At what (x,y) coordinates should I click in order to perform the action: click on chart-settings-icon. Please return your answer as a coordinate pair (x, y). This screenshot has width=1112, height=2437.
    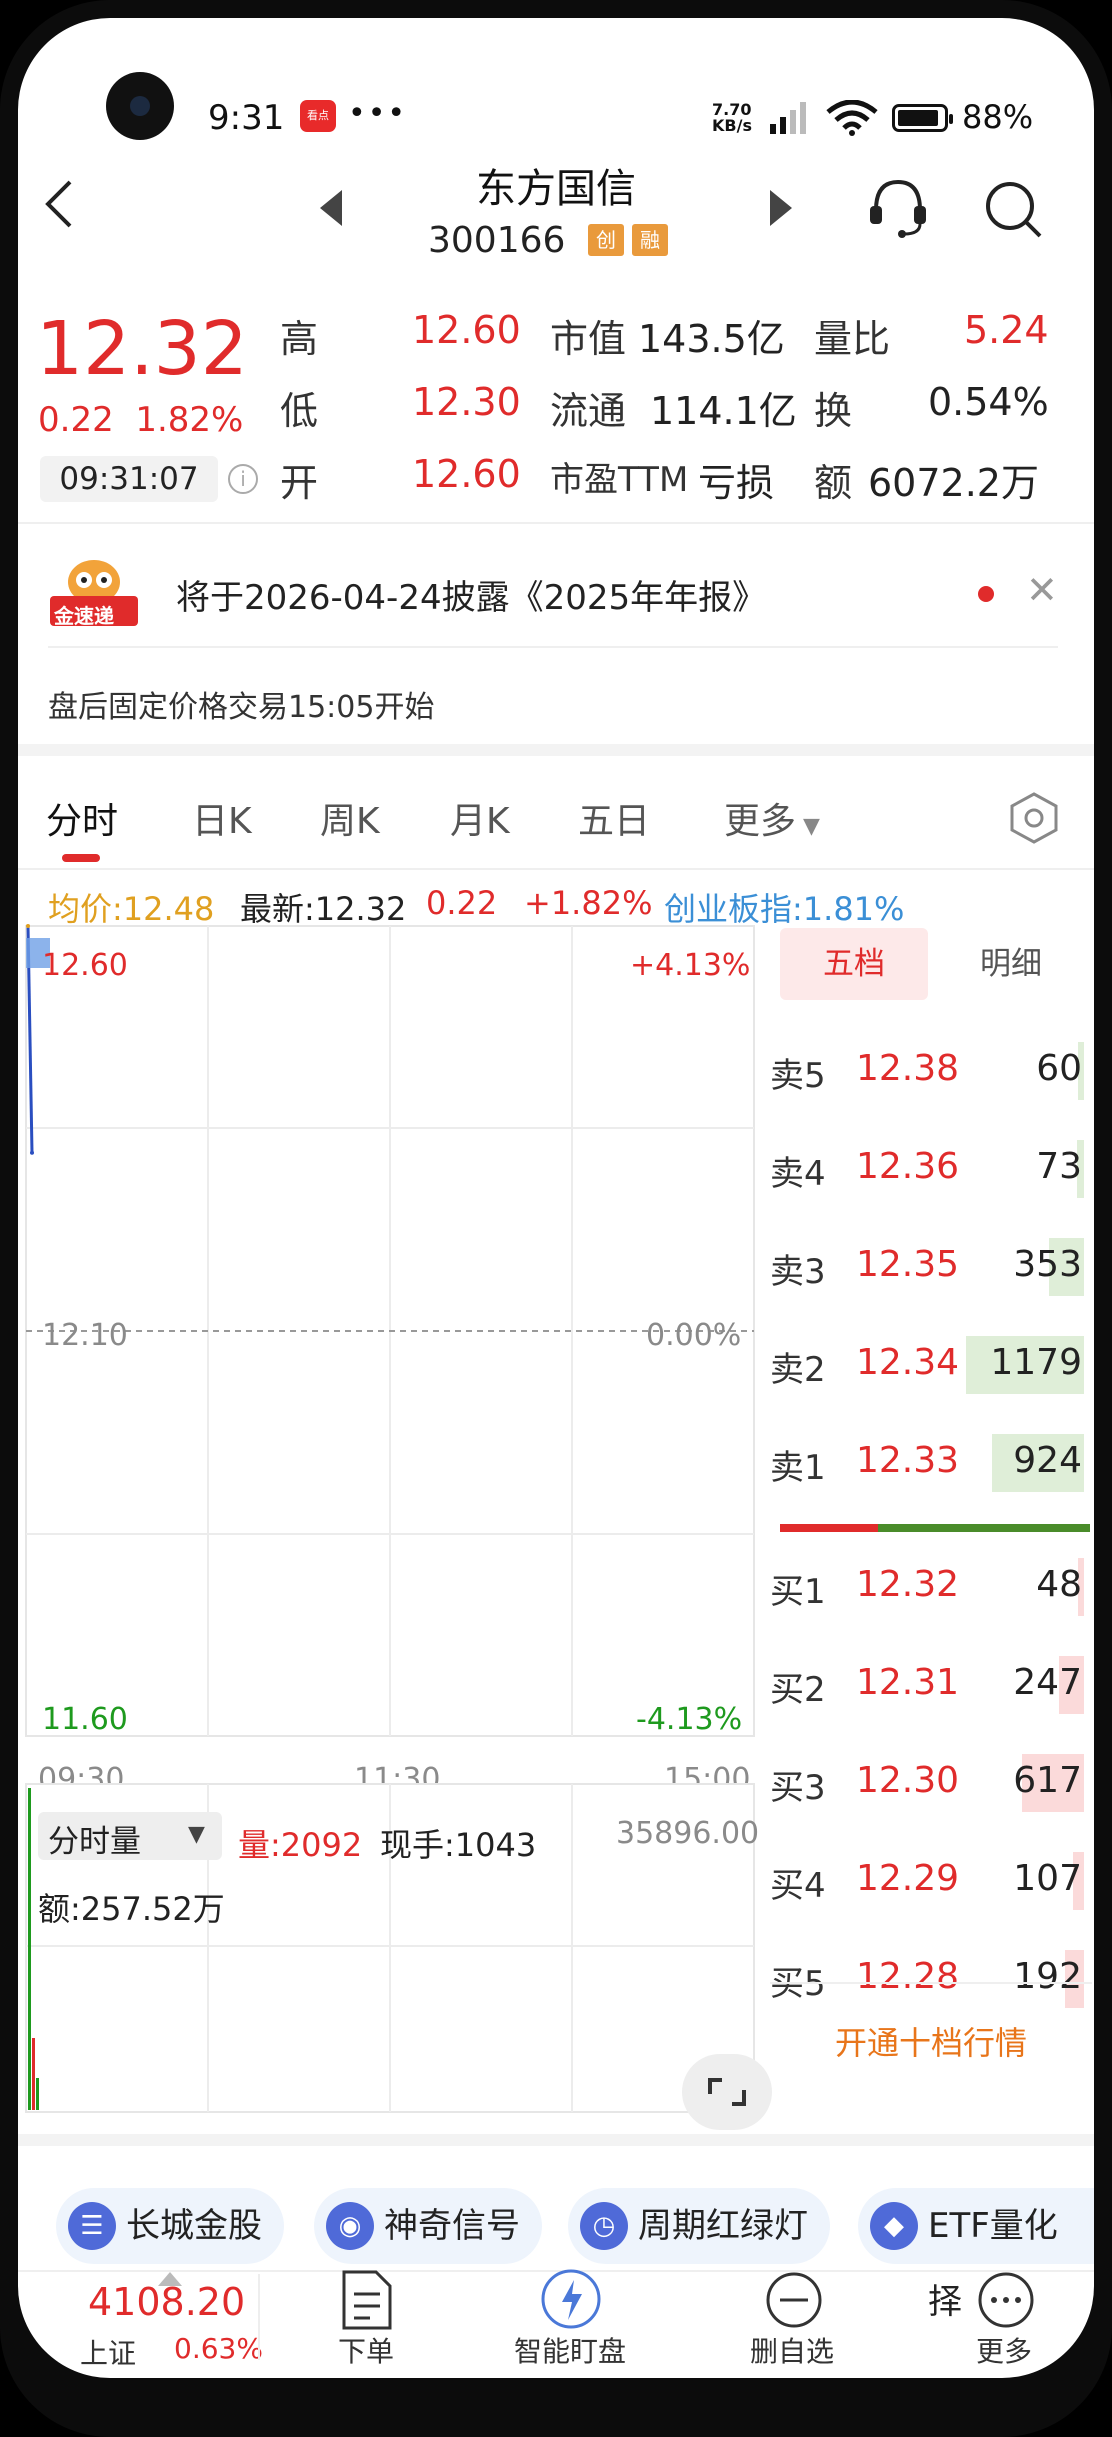
    Looking at the image, I should click on (1034, 818).